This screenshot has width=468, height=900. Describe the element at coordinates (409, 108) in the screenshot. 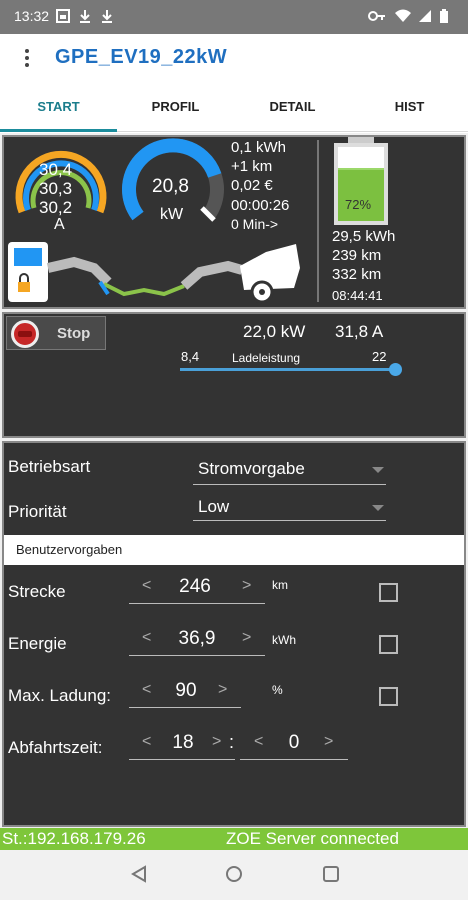

I see `tab-hist: HIST` at that location.